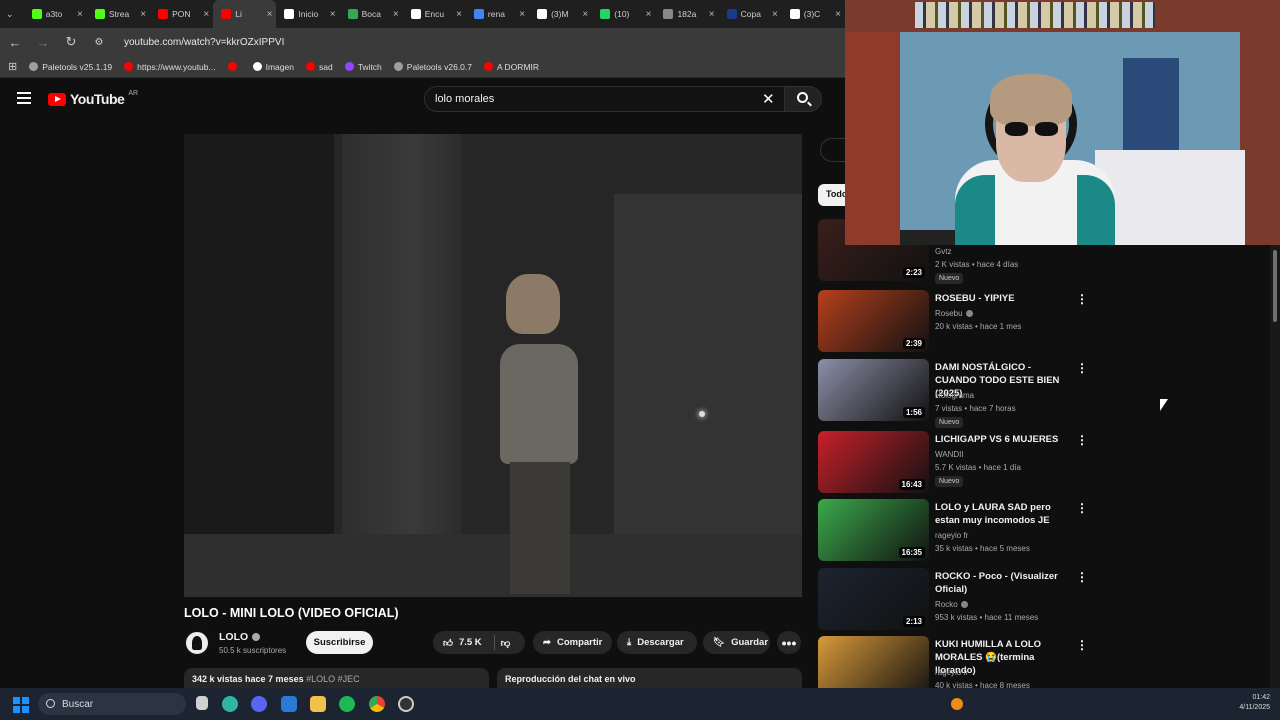 The height and width of the screenshot is (720, 1280). What do you see at coordinates (70, 67) in the screenshot?
I see `bookmark-item: Paletools v25.1.19` at bounding box center [70, 67].